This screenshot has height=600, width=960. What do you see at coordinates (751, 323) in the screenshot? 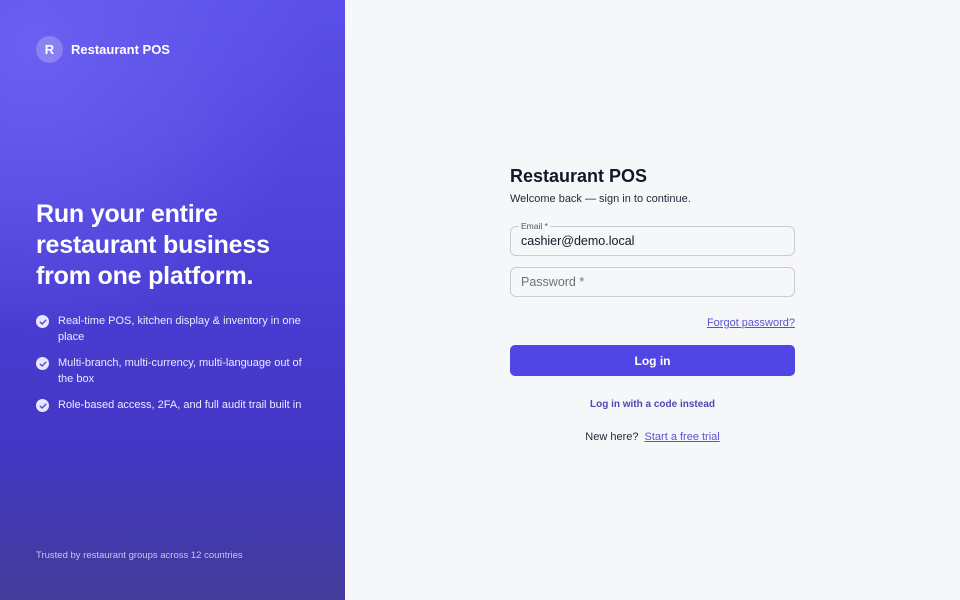
I see `forgot-password-link: Forgot password?` at bounding box center [751, 323].